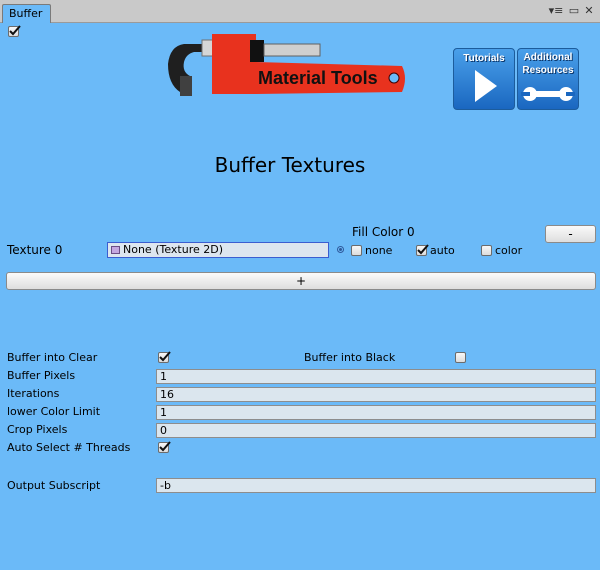 The image size is (600, 570). Describe the element at coordinates (570, 234) in the screenshot. I see `remove-texture-button: -` at that location.